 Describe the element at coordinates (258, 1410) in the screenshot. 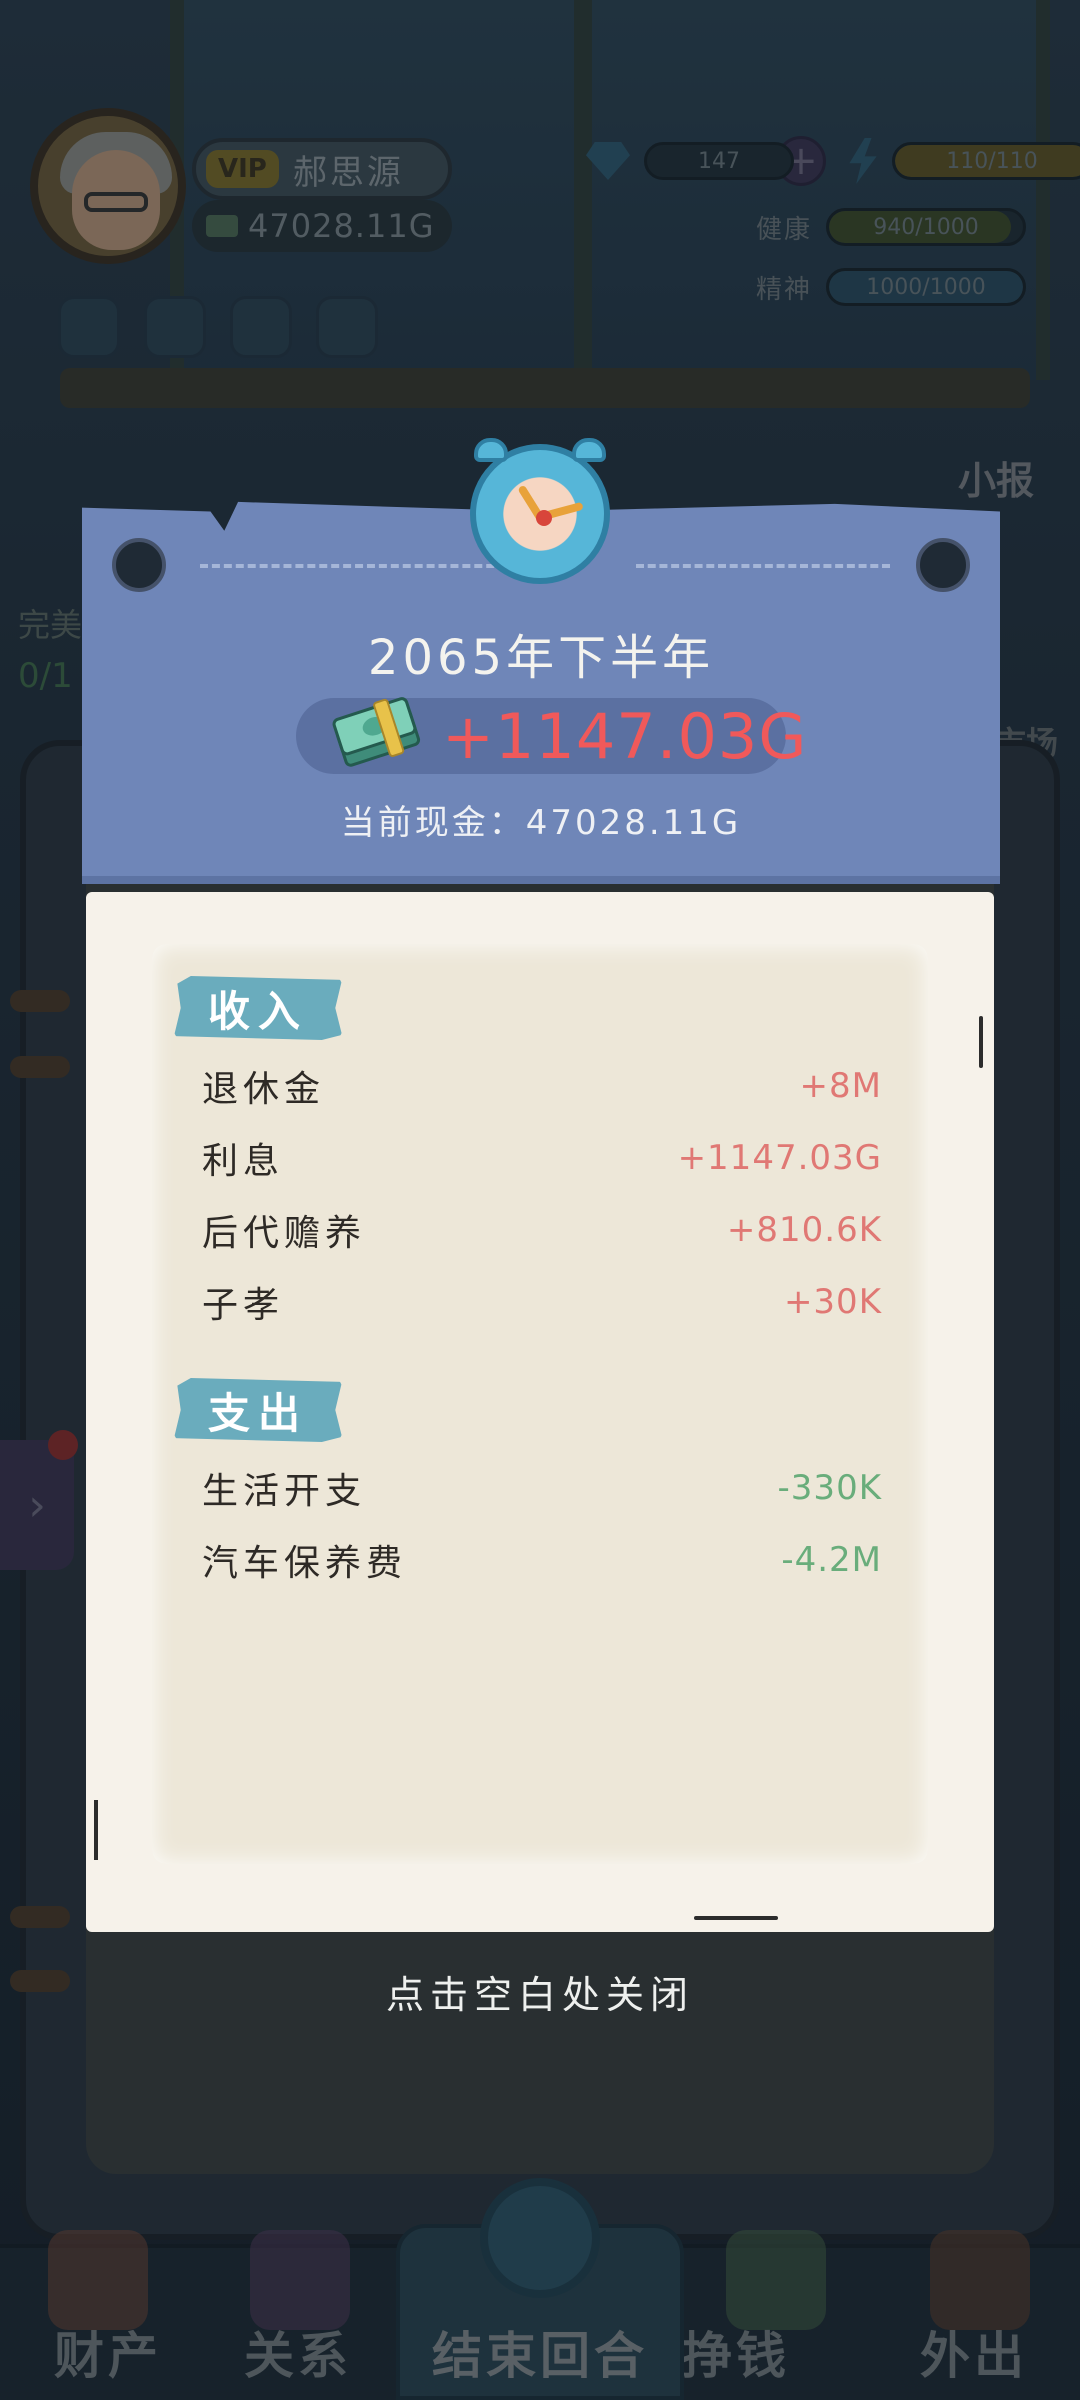

I see `expense-section-tag: 支出` at that location.